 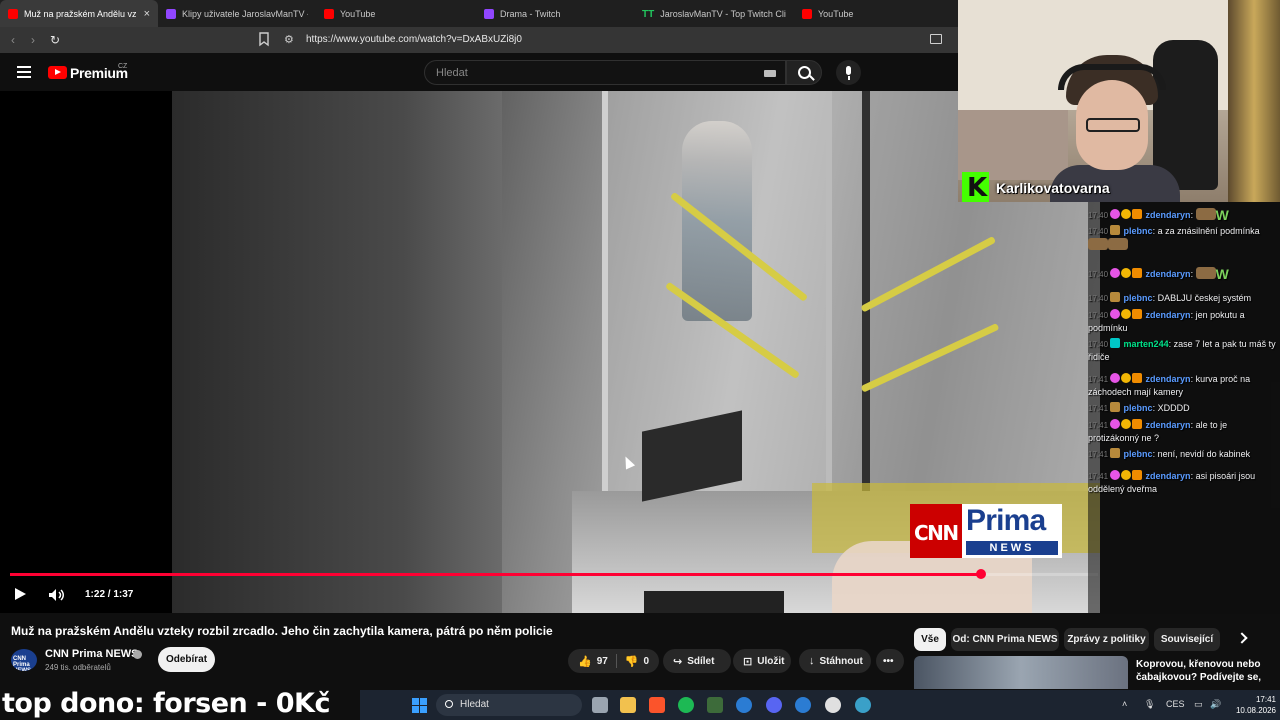 I want to click on play-icon, so click(x=20, y=594).